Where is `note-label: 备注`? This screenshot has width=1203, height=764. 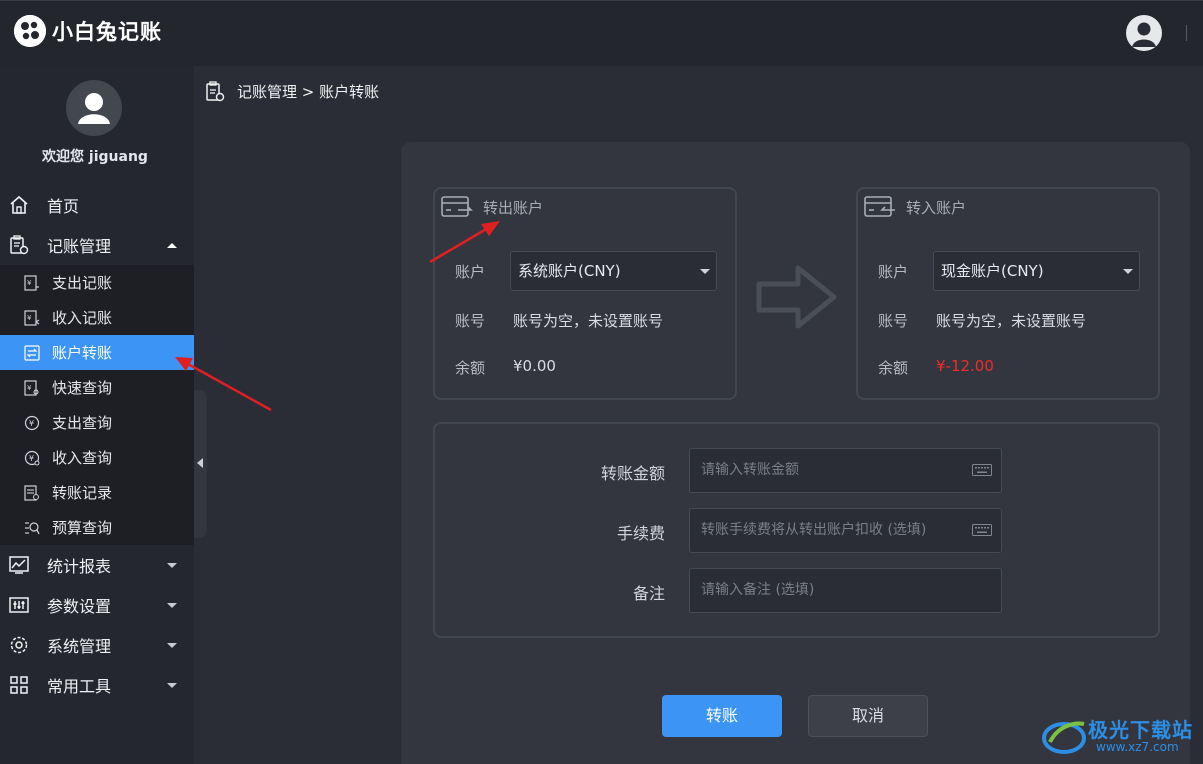 note-label: 备注 is located at coordinates (648, 593).